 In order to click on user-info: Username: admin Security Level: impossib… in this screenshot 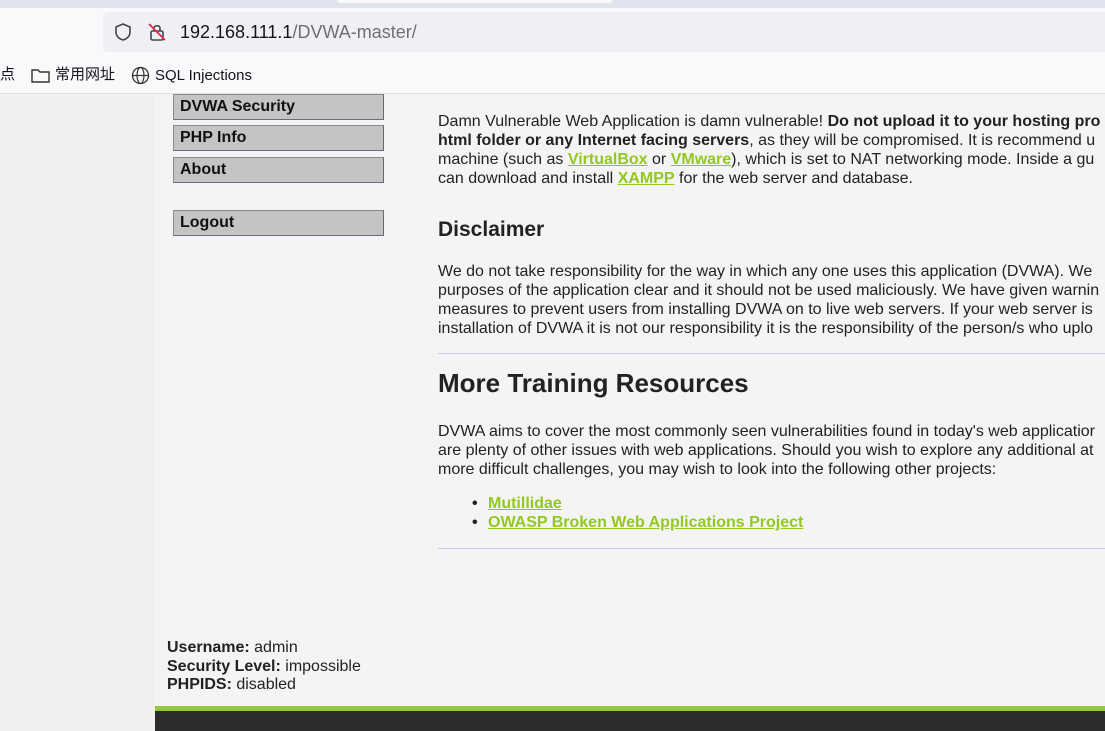, I will do `click(264, 667)`.